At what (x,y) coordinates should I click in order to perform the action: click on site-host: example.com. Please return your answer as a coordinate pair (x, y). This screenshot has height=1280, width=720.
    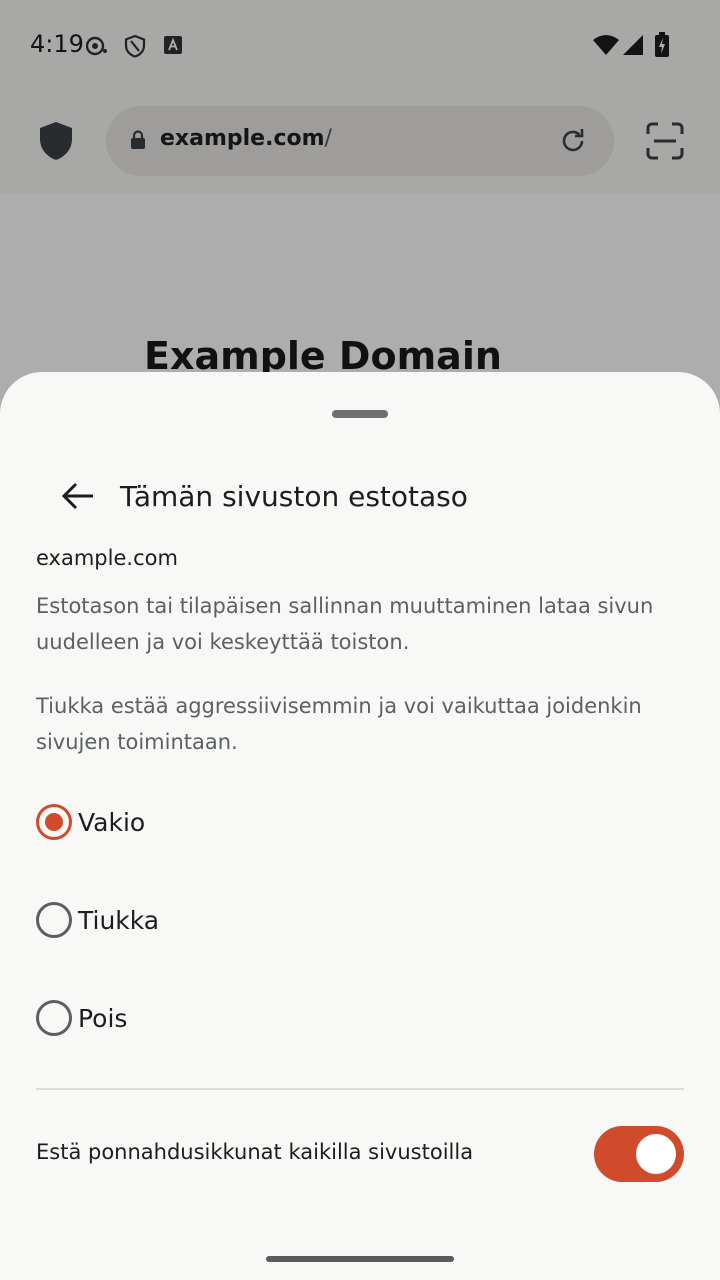
    Looking at the image, I should click on (107, 558).